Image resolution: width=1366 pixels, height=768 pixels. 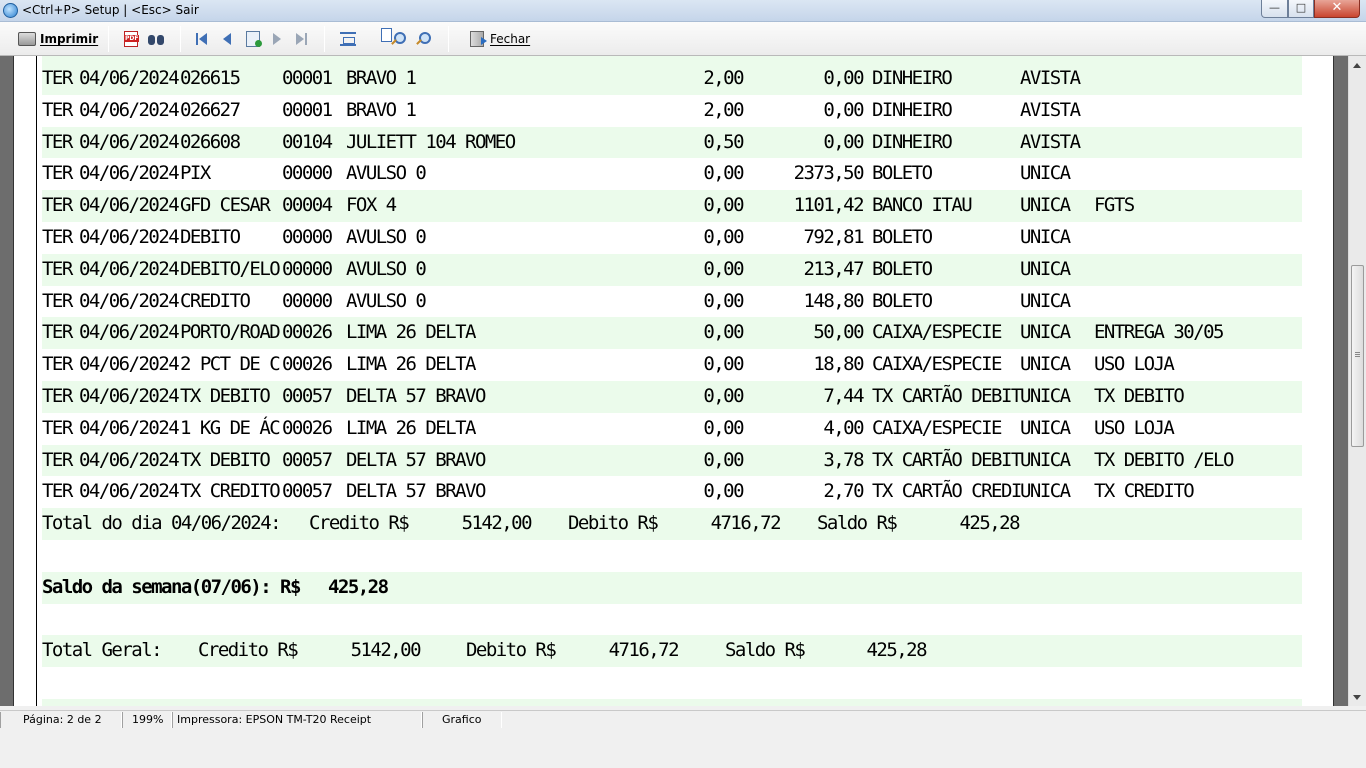 What do you see at coordinates (1301, 9) in the screenshot?
I see `maximize-button: □` at bounding box center [1301, 9].